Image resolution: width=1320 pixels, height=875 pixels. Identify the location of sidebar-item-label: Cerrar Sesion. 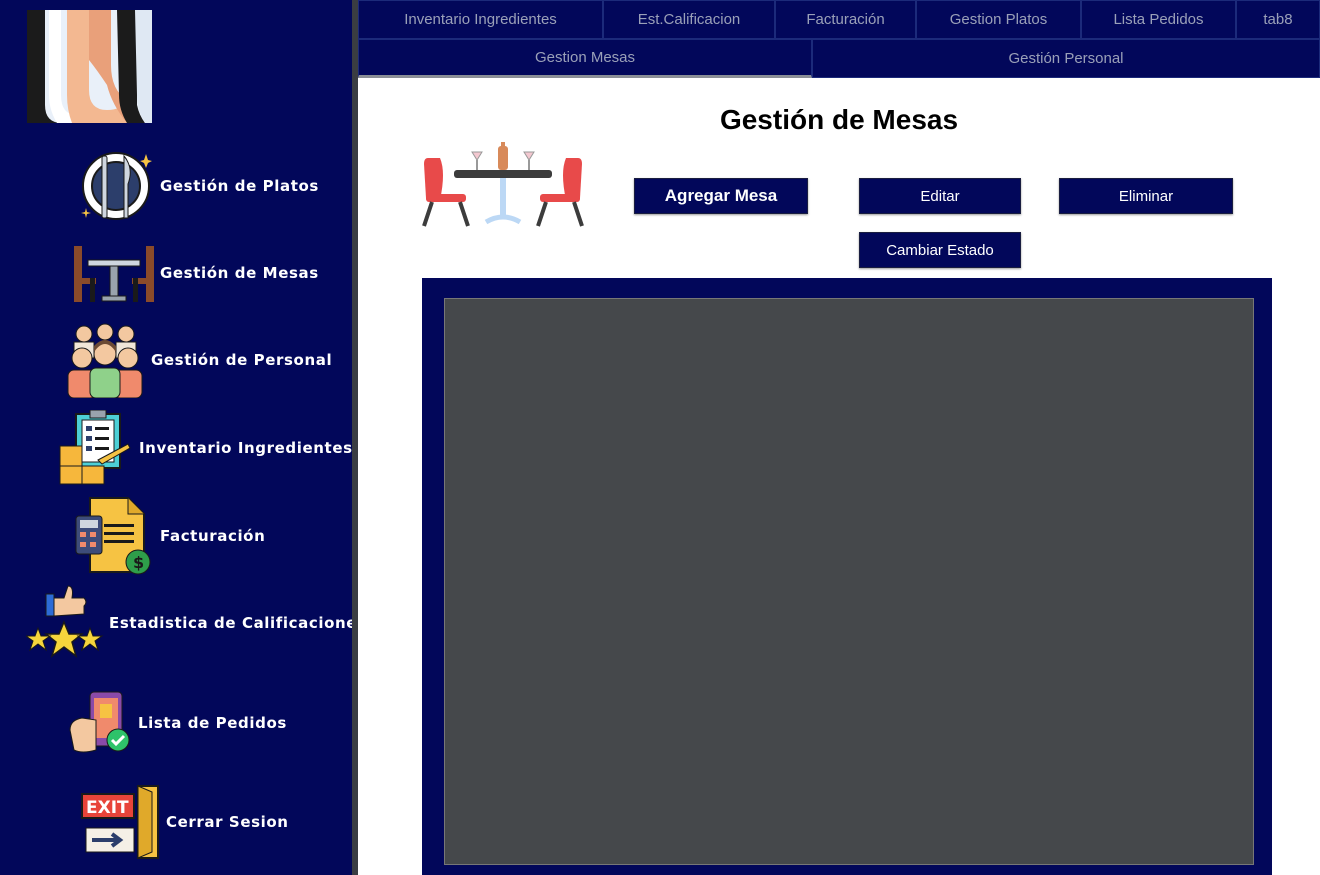
(227, 822).